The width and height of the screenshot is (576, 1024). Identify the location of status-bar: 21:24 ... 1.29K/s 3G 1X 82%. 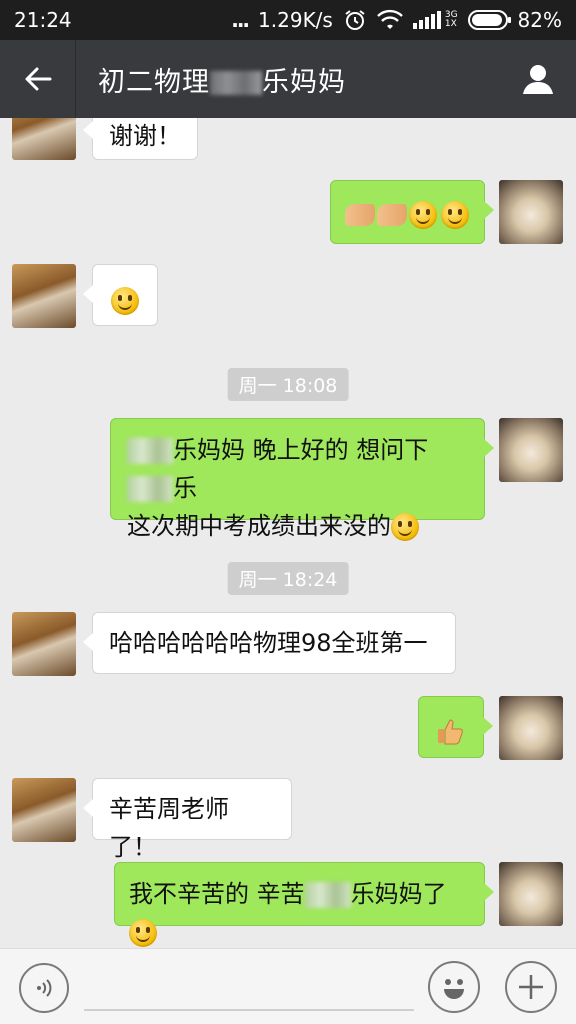
(288, 20).